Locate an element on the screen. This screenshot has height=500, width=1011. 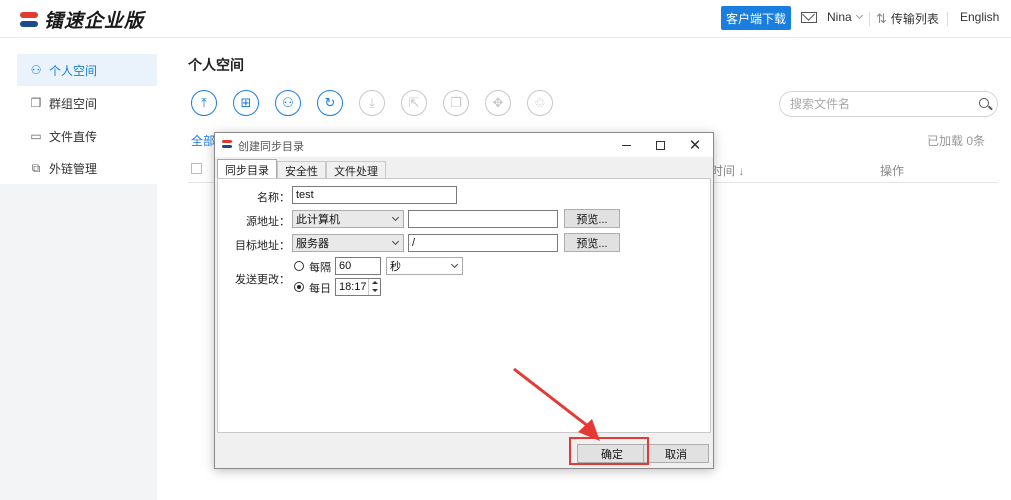
logo-icon is located at coordinates (29, 20).